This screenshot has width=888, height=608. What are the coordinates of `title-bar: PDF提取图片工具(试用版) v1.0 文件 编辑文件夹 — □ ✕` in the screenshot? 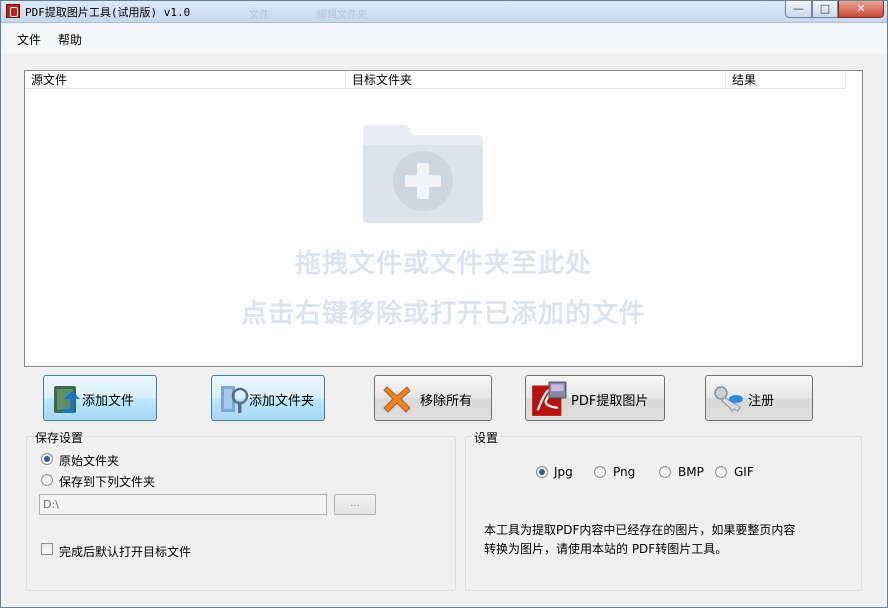 It's located at (444, 12).